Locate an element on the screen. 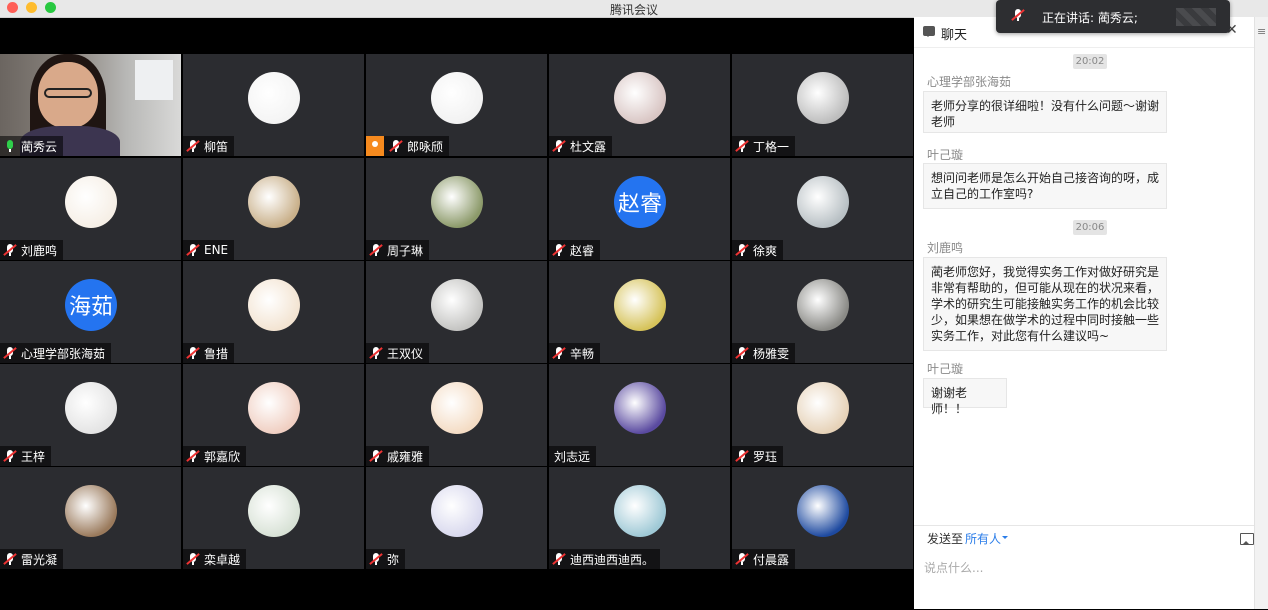  participant-tile: 柳笛 is located at coordinates (273, 105).